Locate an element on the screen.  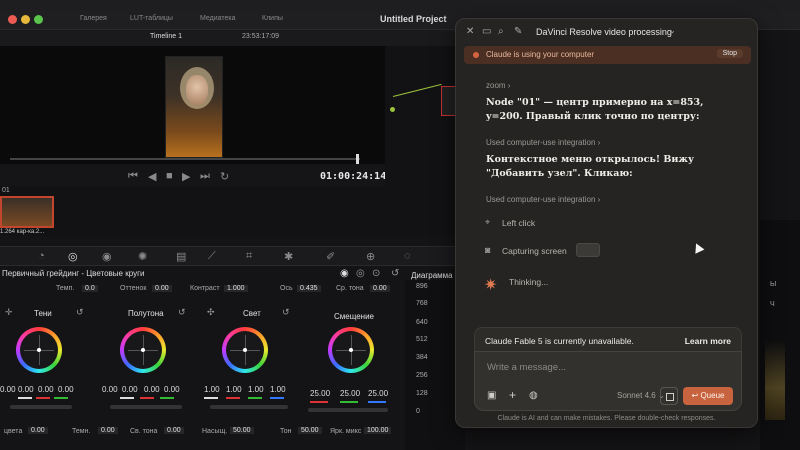
learn-more-link: Learn more is located at coordinates (708, 341).